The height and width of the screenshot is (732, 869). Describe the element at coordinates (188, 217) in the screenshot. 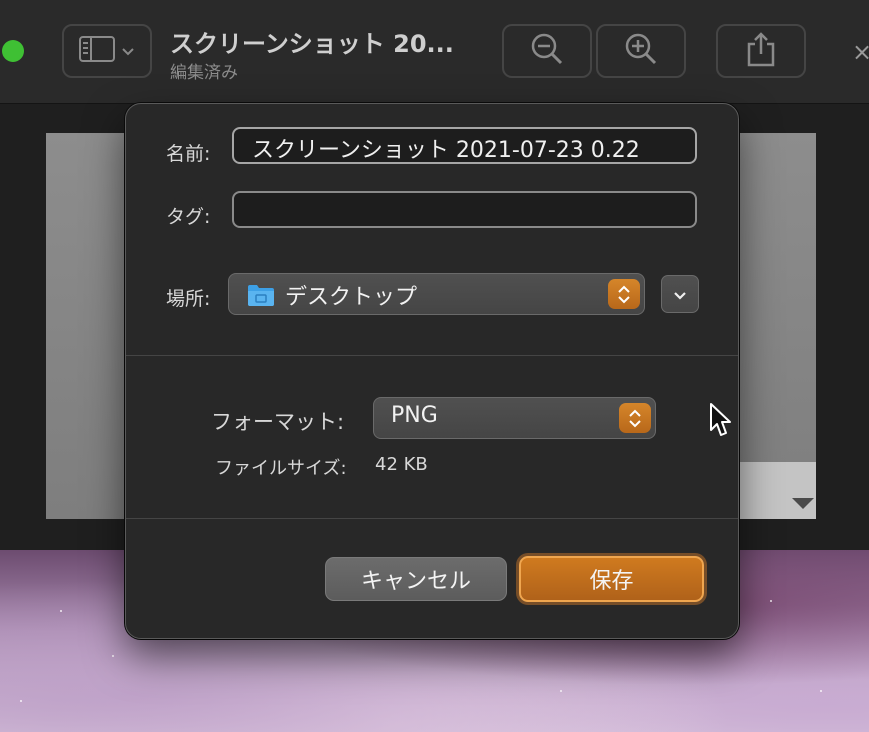

I see `tags-label: タグ:` at that location.